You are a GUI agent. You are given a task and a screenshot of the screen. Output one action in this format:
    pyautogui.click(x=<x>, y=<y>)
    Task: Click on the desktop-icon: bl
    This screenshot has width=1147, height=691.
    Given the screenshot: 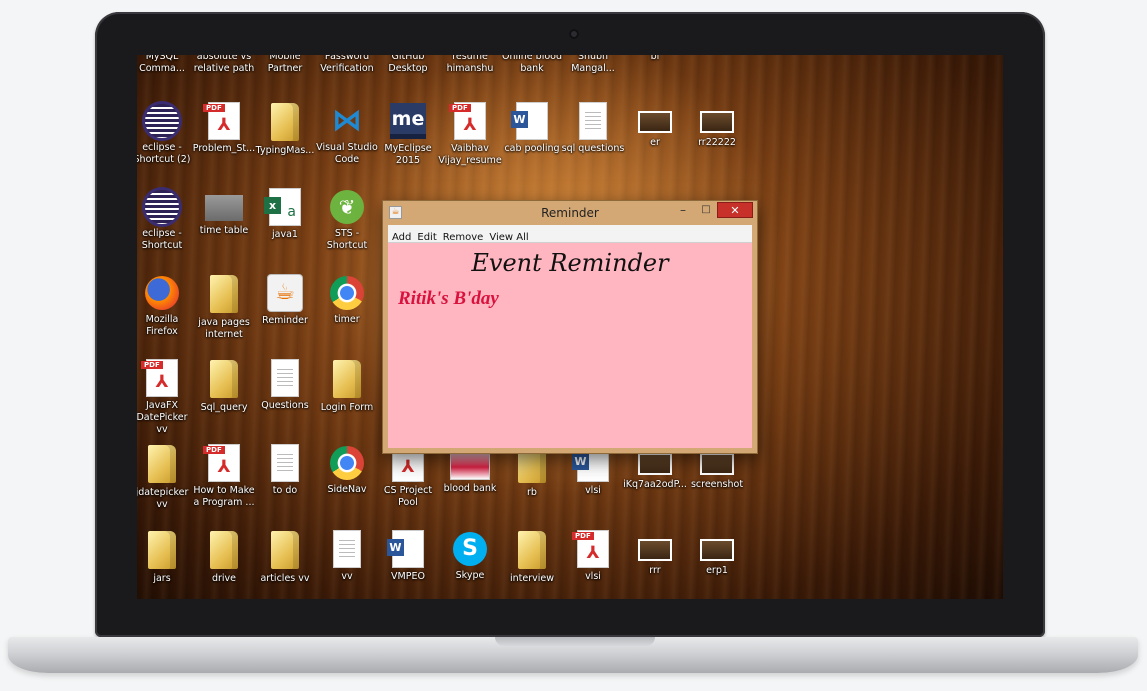 What is the action you would take?
    pyautogui.click(x=655, y=59)
    